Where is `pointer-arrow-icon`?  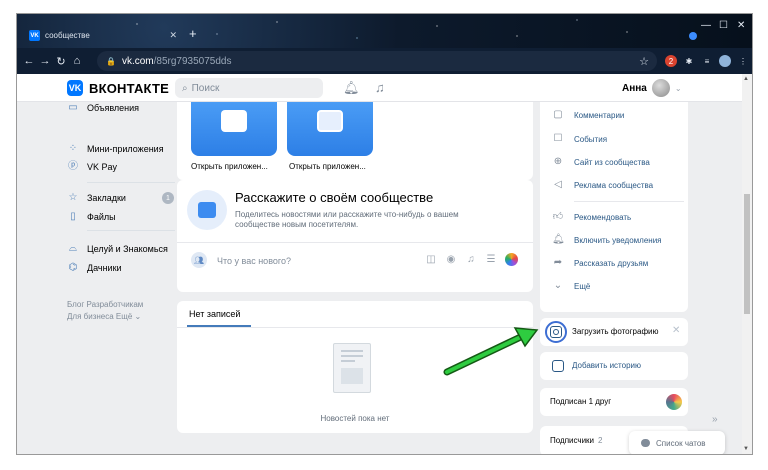
pointer-arrow-icon is located at coordinates (491, 351).